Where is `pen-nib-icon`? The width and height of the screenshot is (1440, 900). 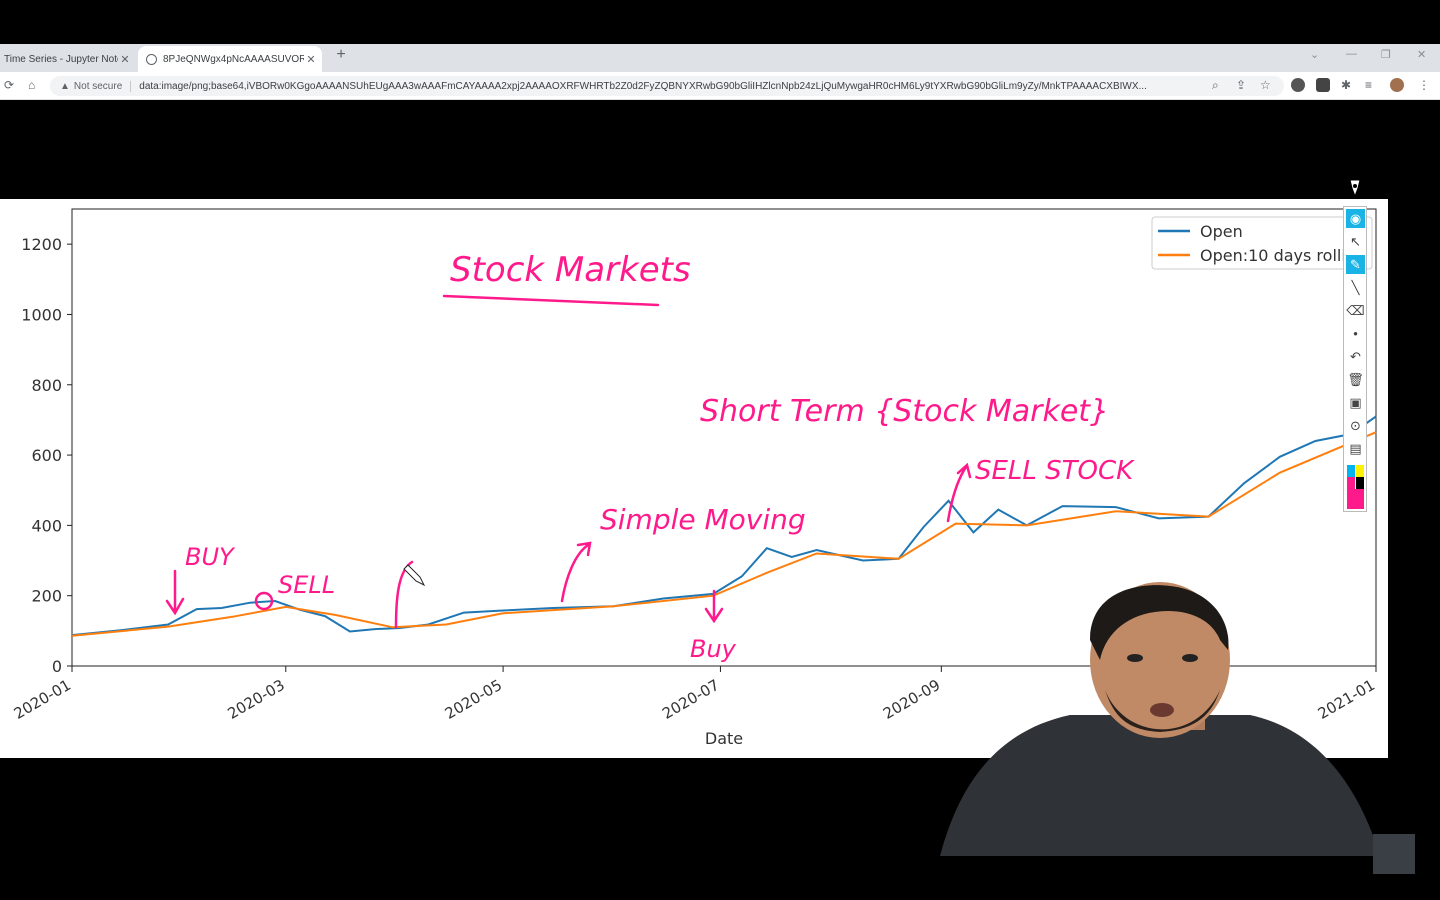 pen-nib-icon is located at coordinates (1355, 188).